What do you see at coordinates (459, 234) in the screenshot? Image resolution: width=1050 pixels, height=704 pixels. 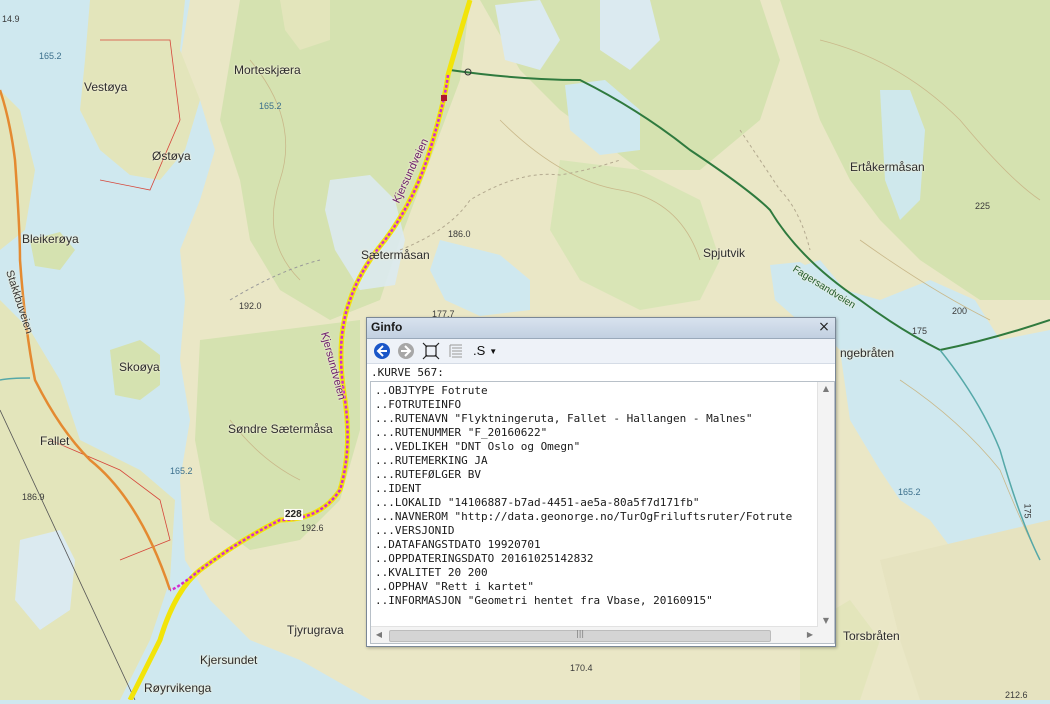 I see `elevation-186: 186.0` at bounding box center [459, 234].